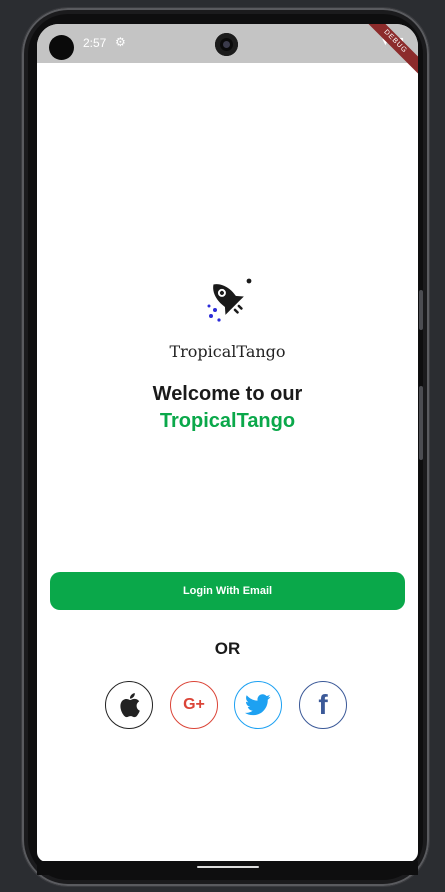 This screenshot has height=892, width=445. I want to click on status-time: 2:57, so click(95, 43).